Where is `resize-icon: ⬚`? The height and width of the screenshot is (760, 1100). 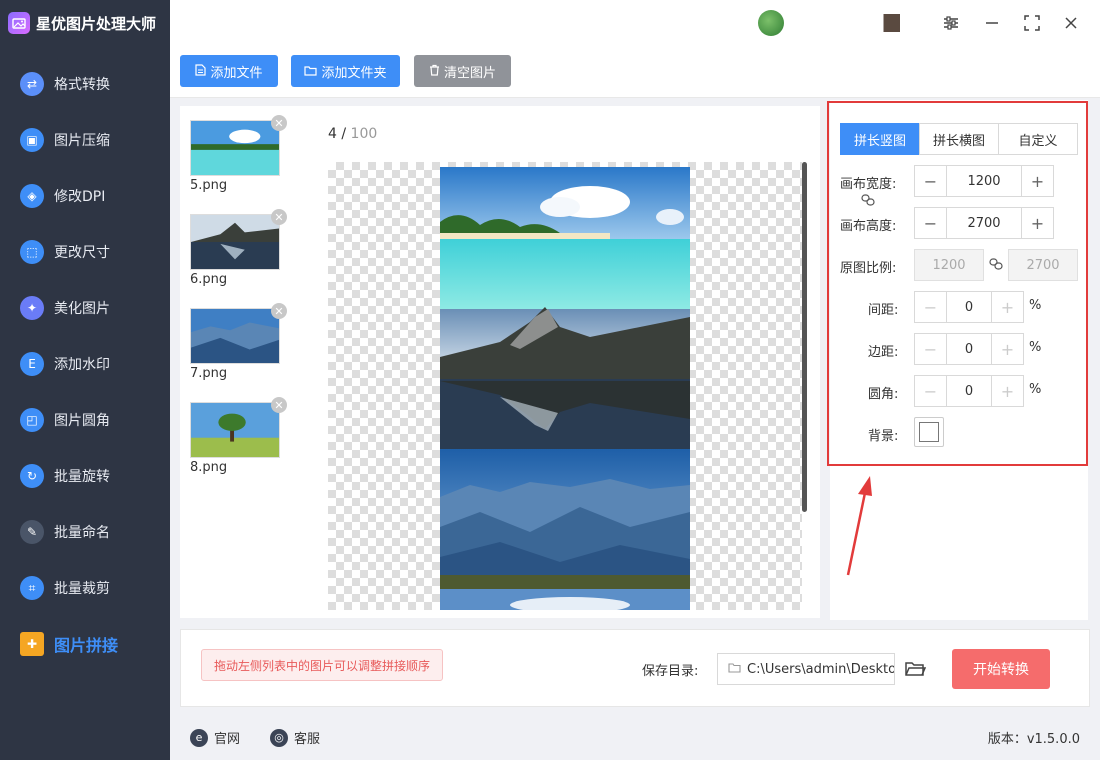 resize-icon: ⬚ is located at coordinates (32, 252).